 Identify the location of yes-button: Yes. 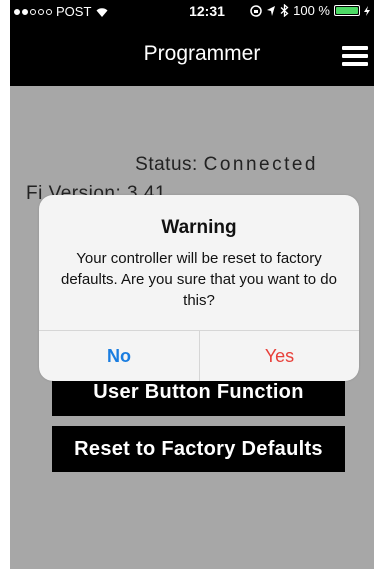
(279, 356).